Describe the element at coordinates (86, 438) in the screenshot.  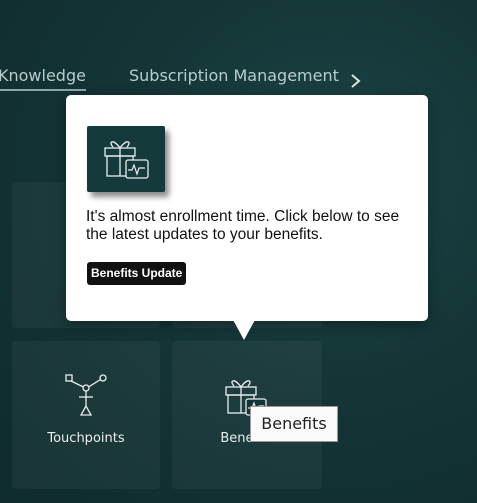
I see `tile-label-touchpoints: Touchpoints` at that location.